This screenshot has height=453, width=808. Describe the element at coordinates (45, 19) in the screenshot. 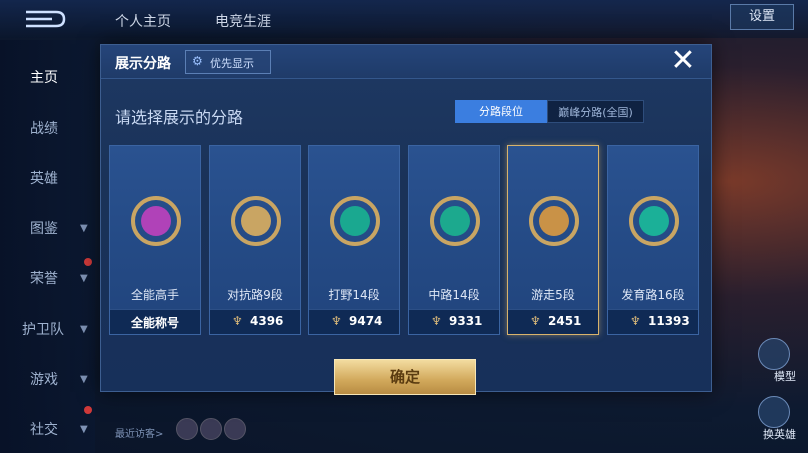

I see `back-arrow-icon` at that location.